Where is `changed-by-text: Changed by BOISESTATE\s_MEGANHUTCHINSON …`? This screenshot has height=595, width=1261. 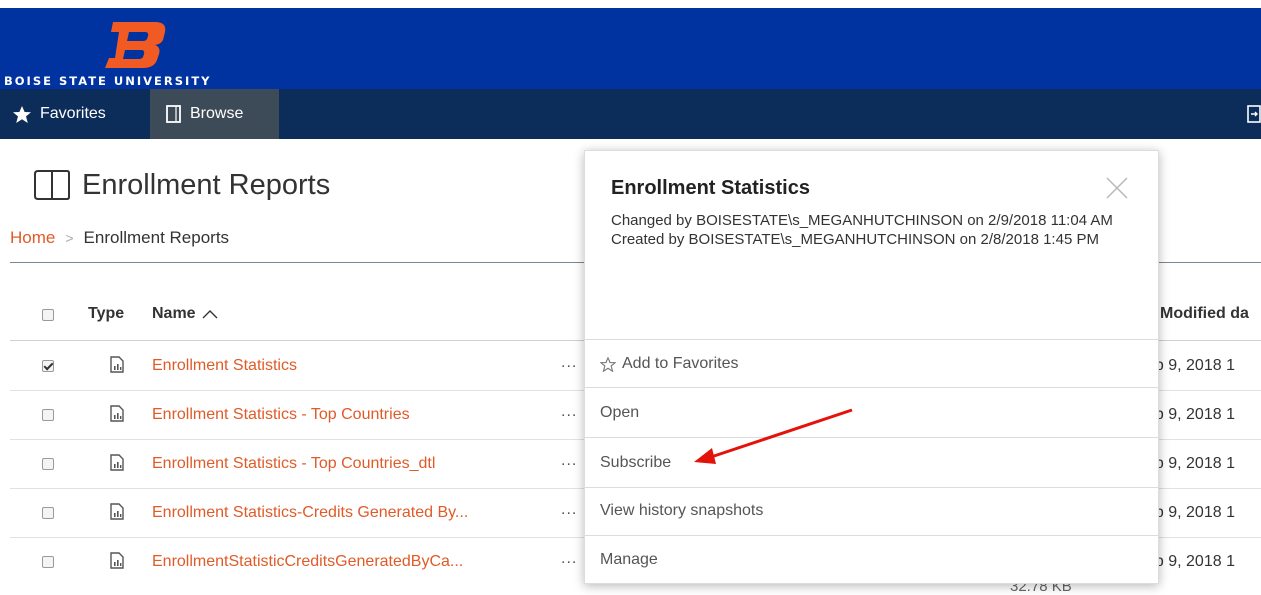 changed-by-text: Changed by BOISESTATE\s_MEGANHUTCHINSON … is located at coordinates (862, 220).